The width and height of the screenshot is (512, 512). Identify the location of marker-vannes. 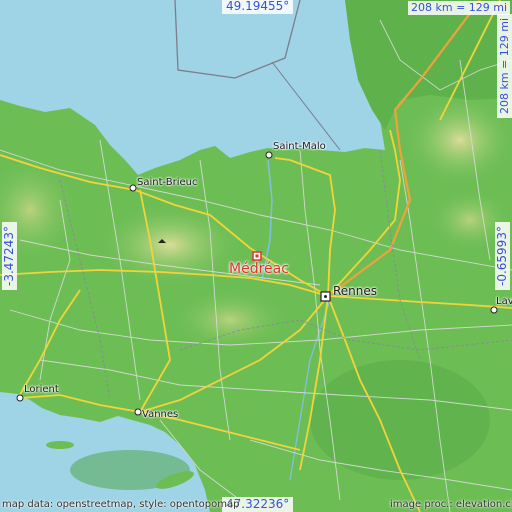
(138, 412).